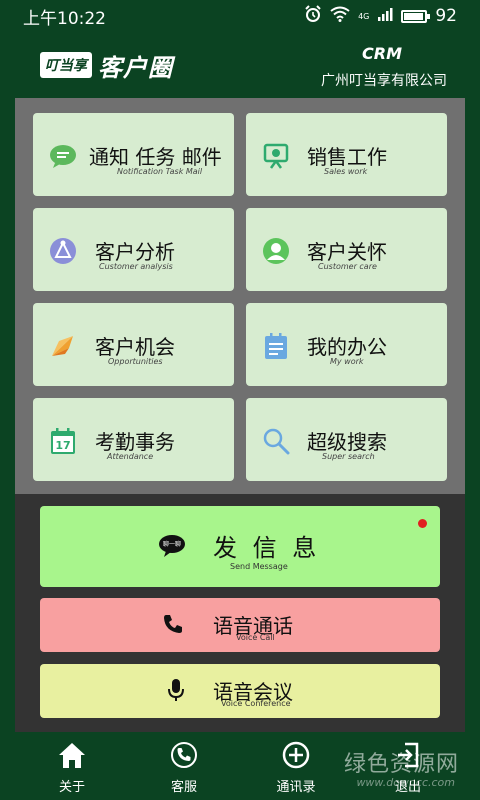 This screenshot has height=800, width=480. I want to click on send-message-button: 聊一聊 发 信 息 Send Message, so click(240, 546).